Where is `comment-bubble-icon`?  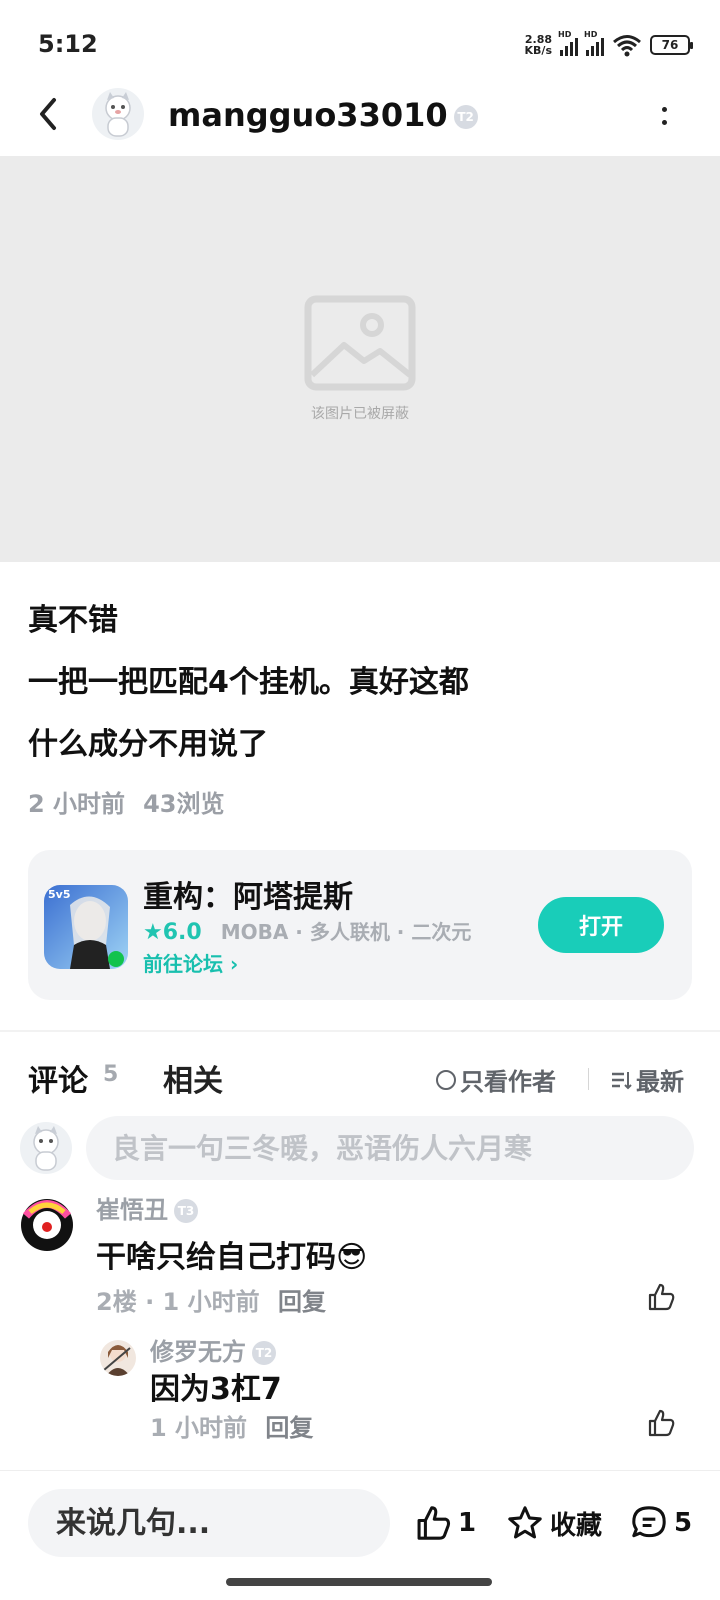
comment-bubble-icon is located at coordinates (649, 1522).